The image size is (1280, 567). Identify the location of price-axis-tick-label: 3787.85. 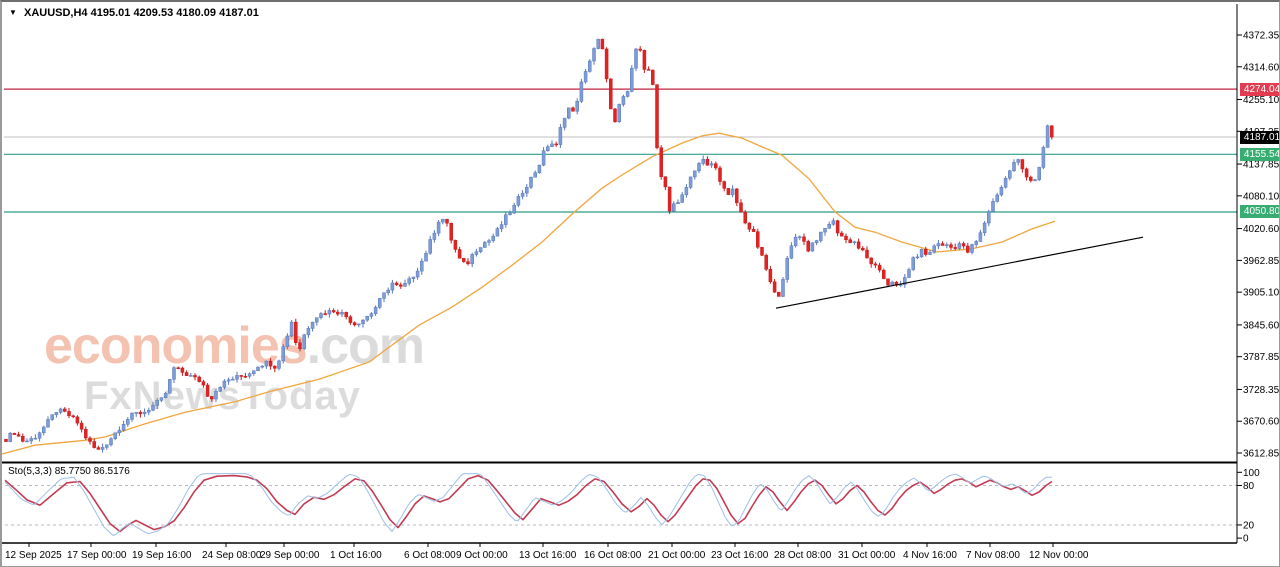
(1261, 357).